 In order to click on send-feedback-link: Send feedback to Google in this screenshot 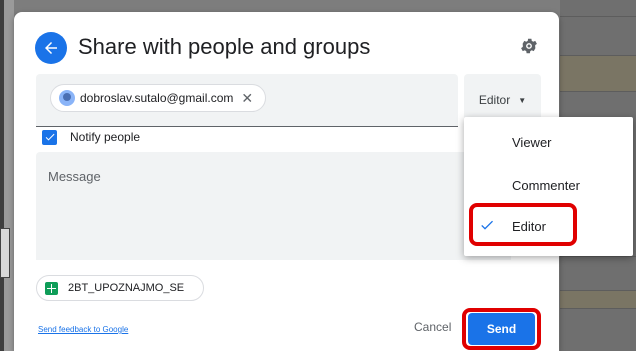, I will do `click(83, 329)`.